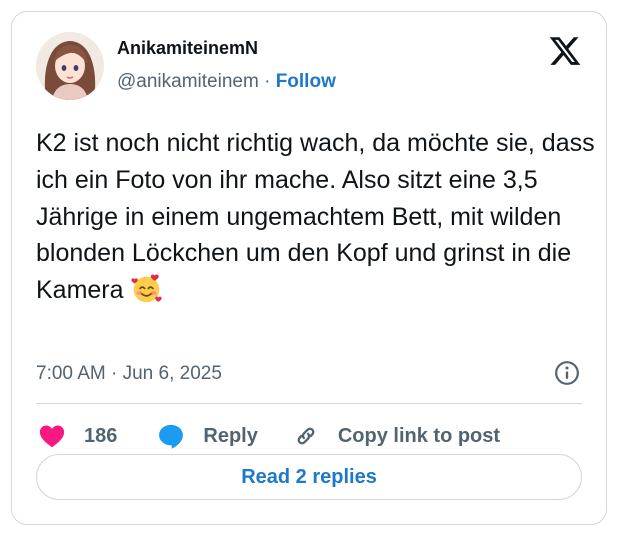  I want to click on reply-button: Reply, so click(207, 436).